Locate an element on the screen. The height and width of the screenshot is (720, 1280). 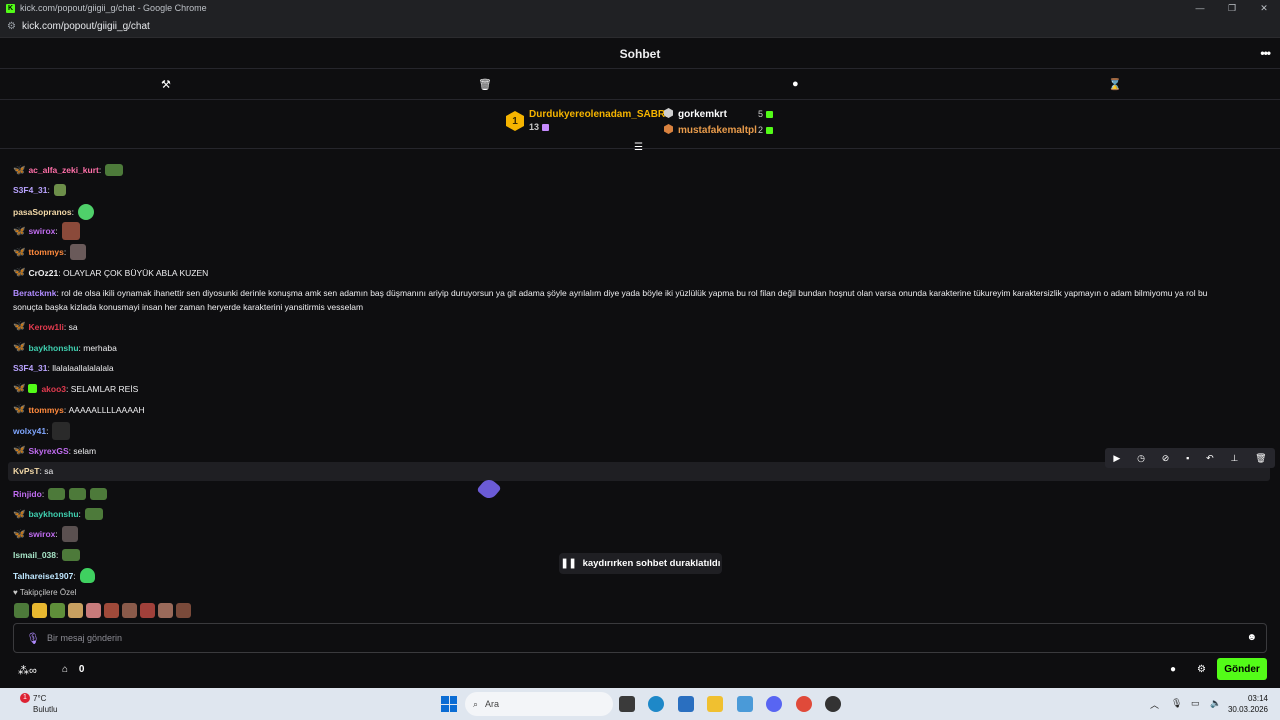
obs-icon is located at coordinates (833, 704).